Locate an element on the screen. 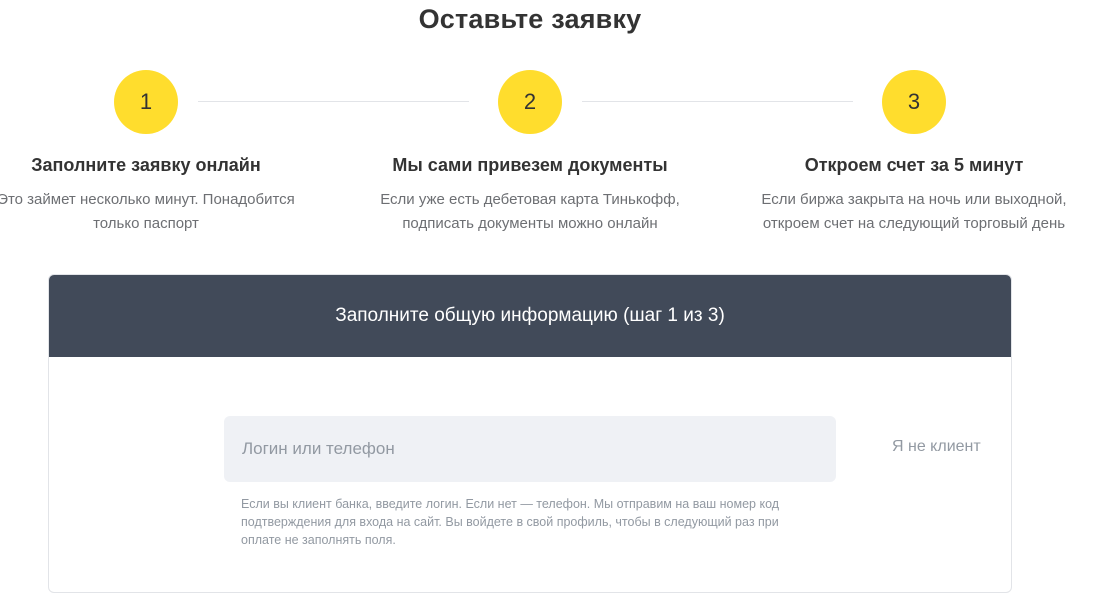 The height and width of the screenshot is (608, 1095). login-hint-line: оплате не заполнять поля. is located at coordinates (318, 540).